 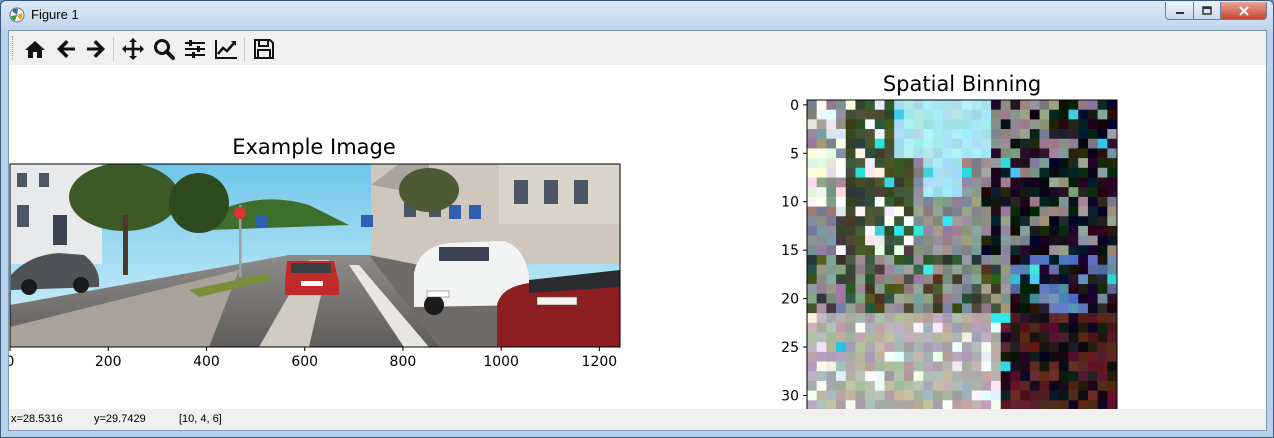 I want to click on title-bar: Figure 1, so click(x=637, y=15).